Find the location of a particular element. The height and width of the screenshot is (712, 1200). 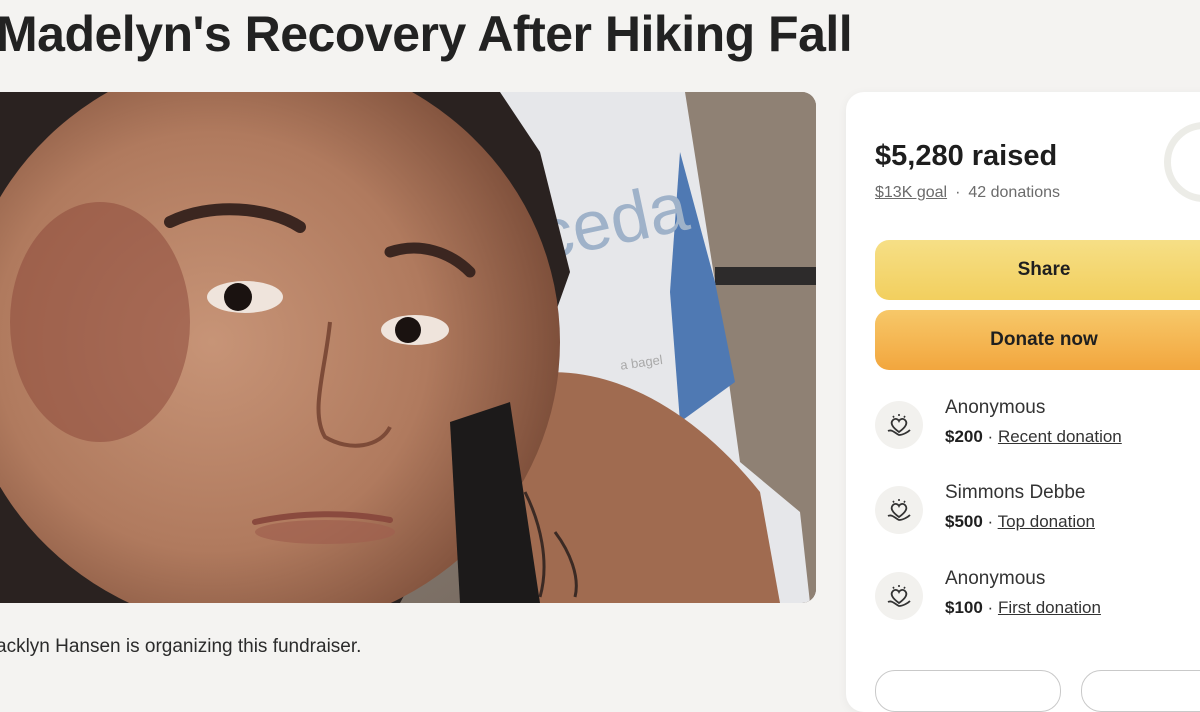

goal-meta: $13K goal · 42 donations is located at coordinates (967, 193).